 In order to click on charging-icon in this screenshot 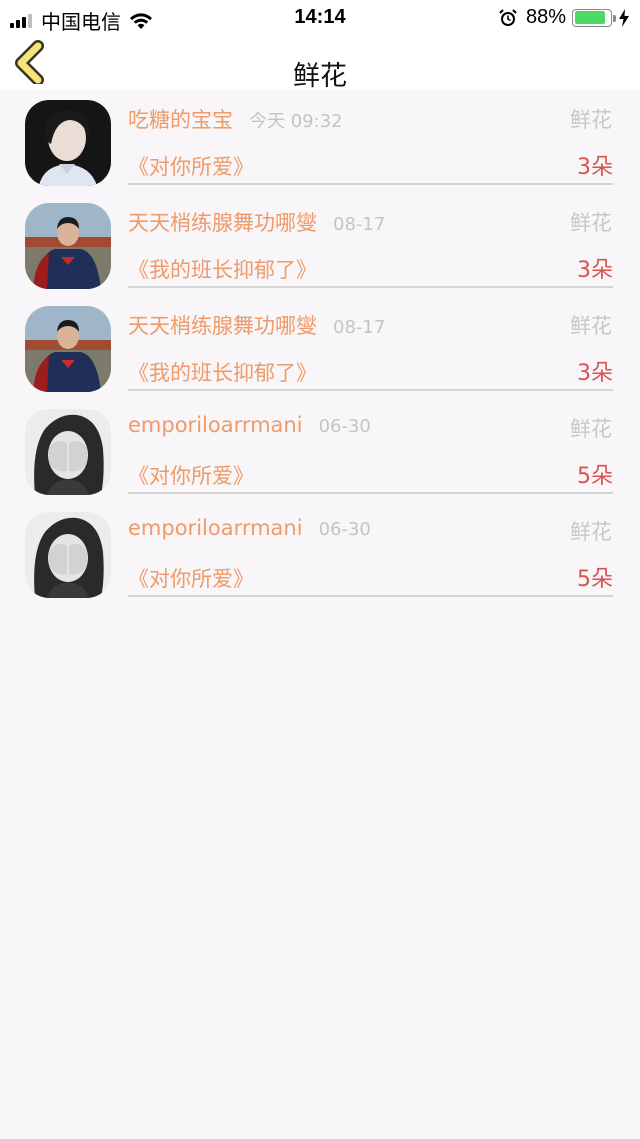, I will do `click(624, 17)`.